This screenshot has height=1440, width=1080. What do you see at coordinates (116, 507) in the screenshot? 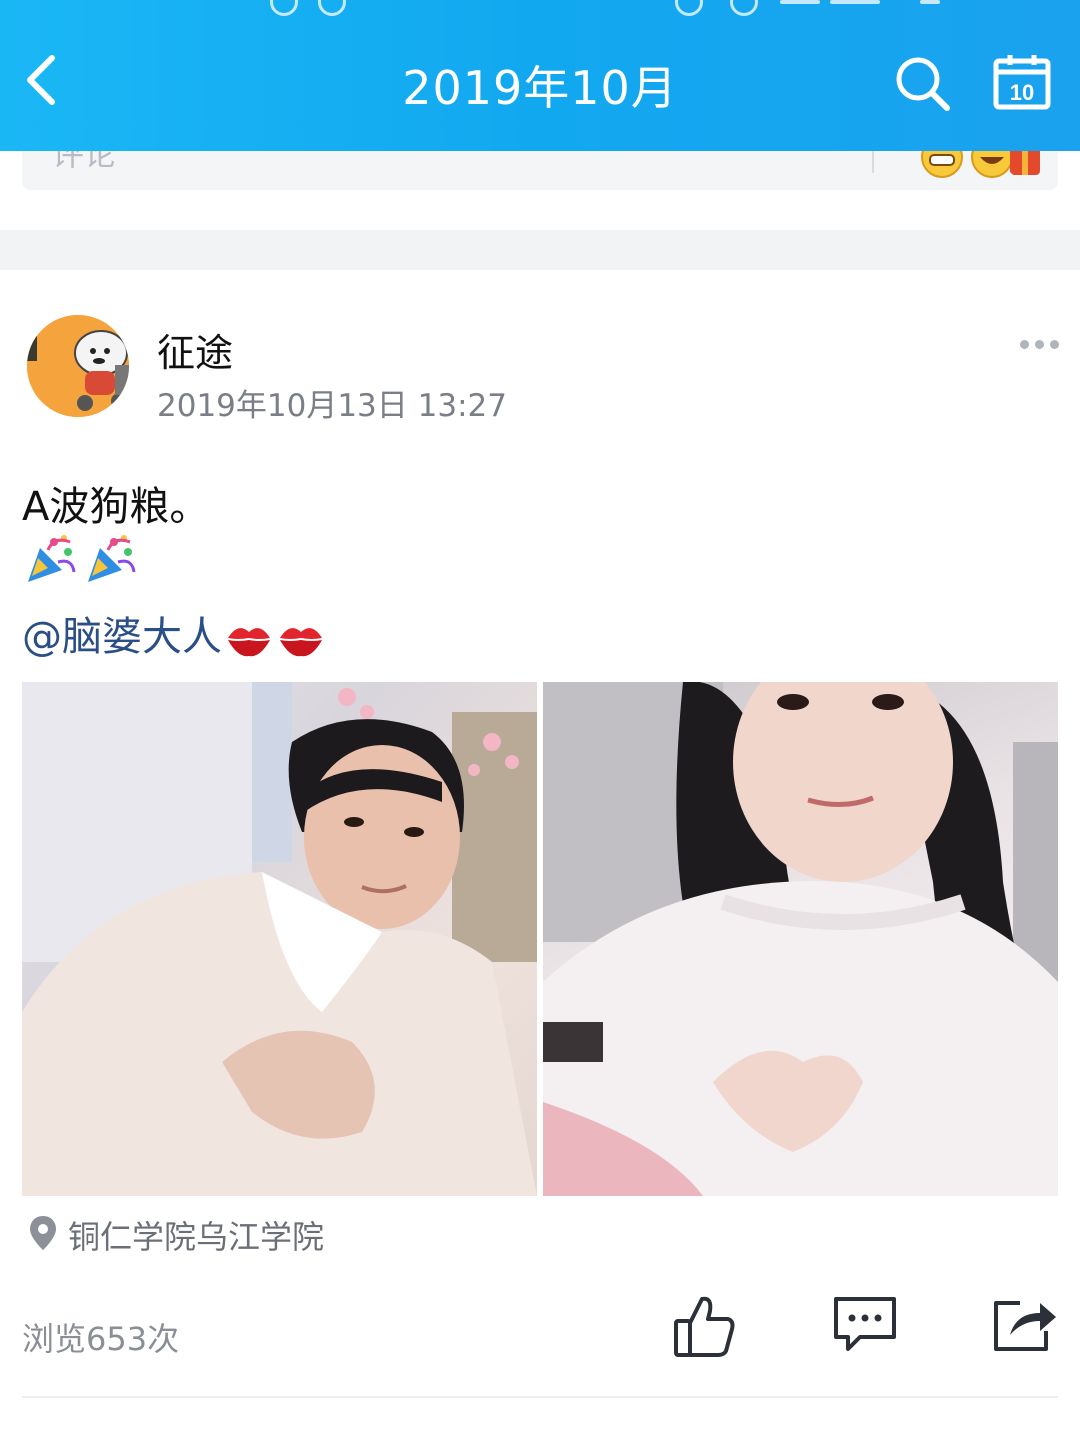
I see `post-text: A波狗粮。` at bounding box center [116, 507].